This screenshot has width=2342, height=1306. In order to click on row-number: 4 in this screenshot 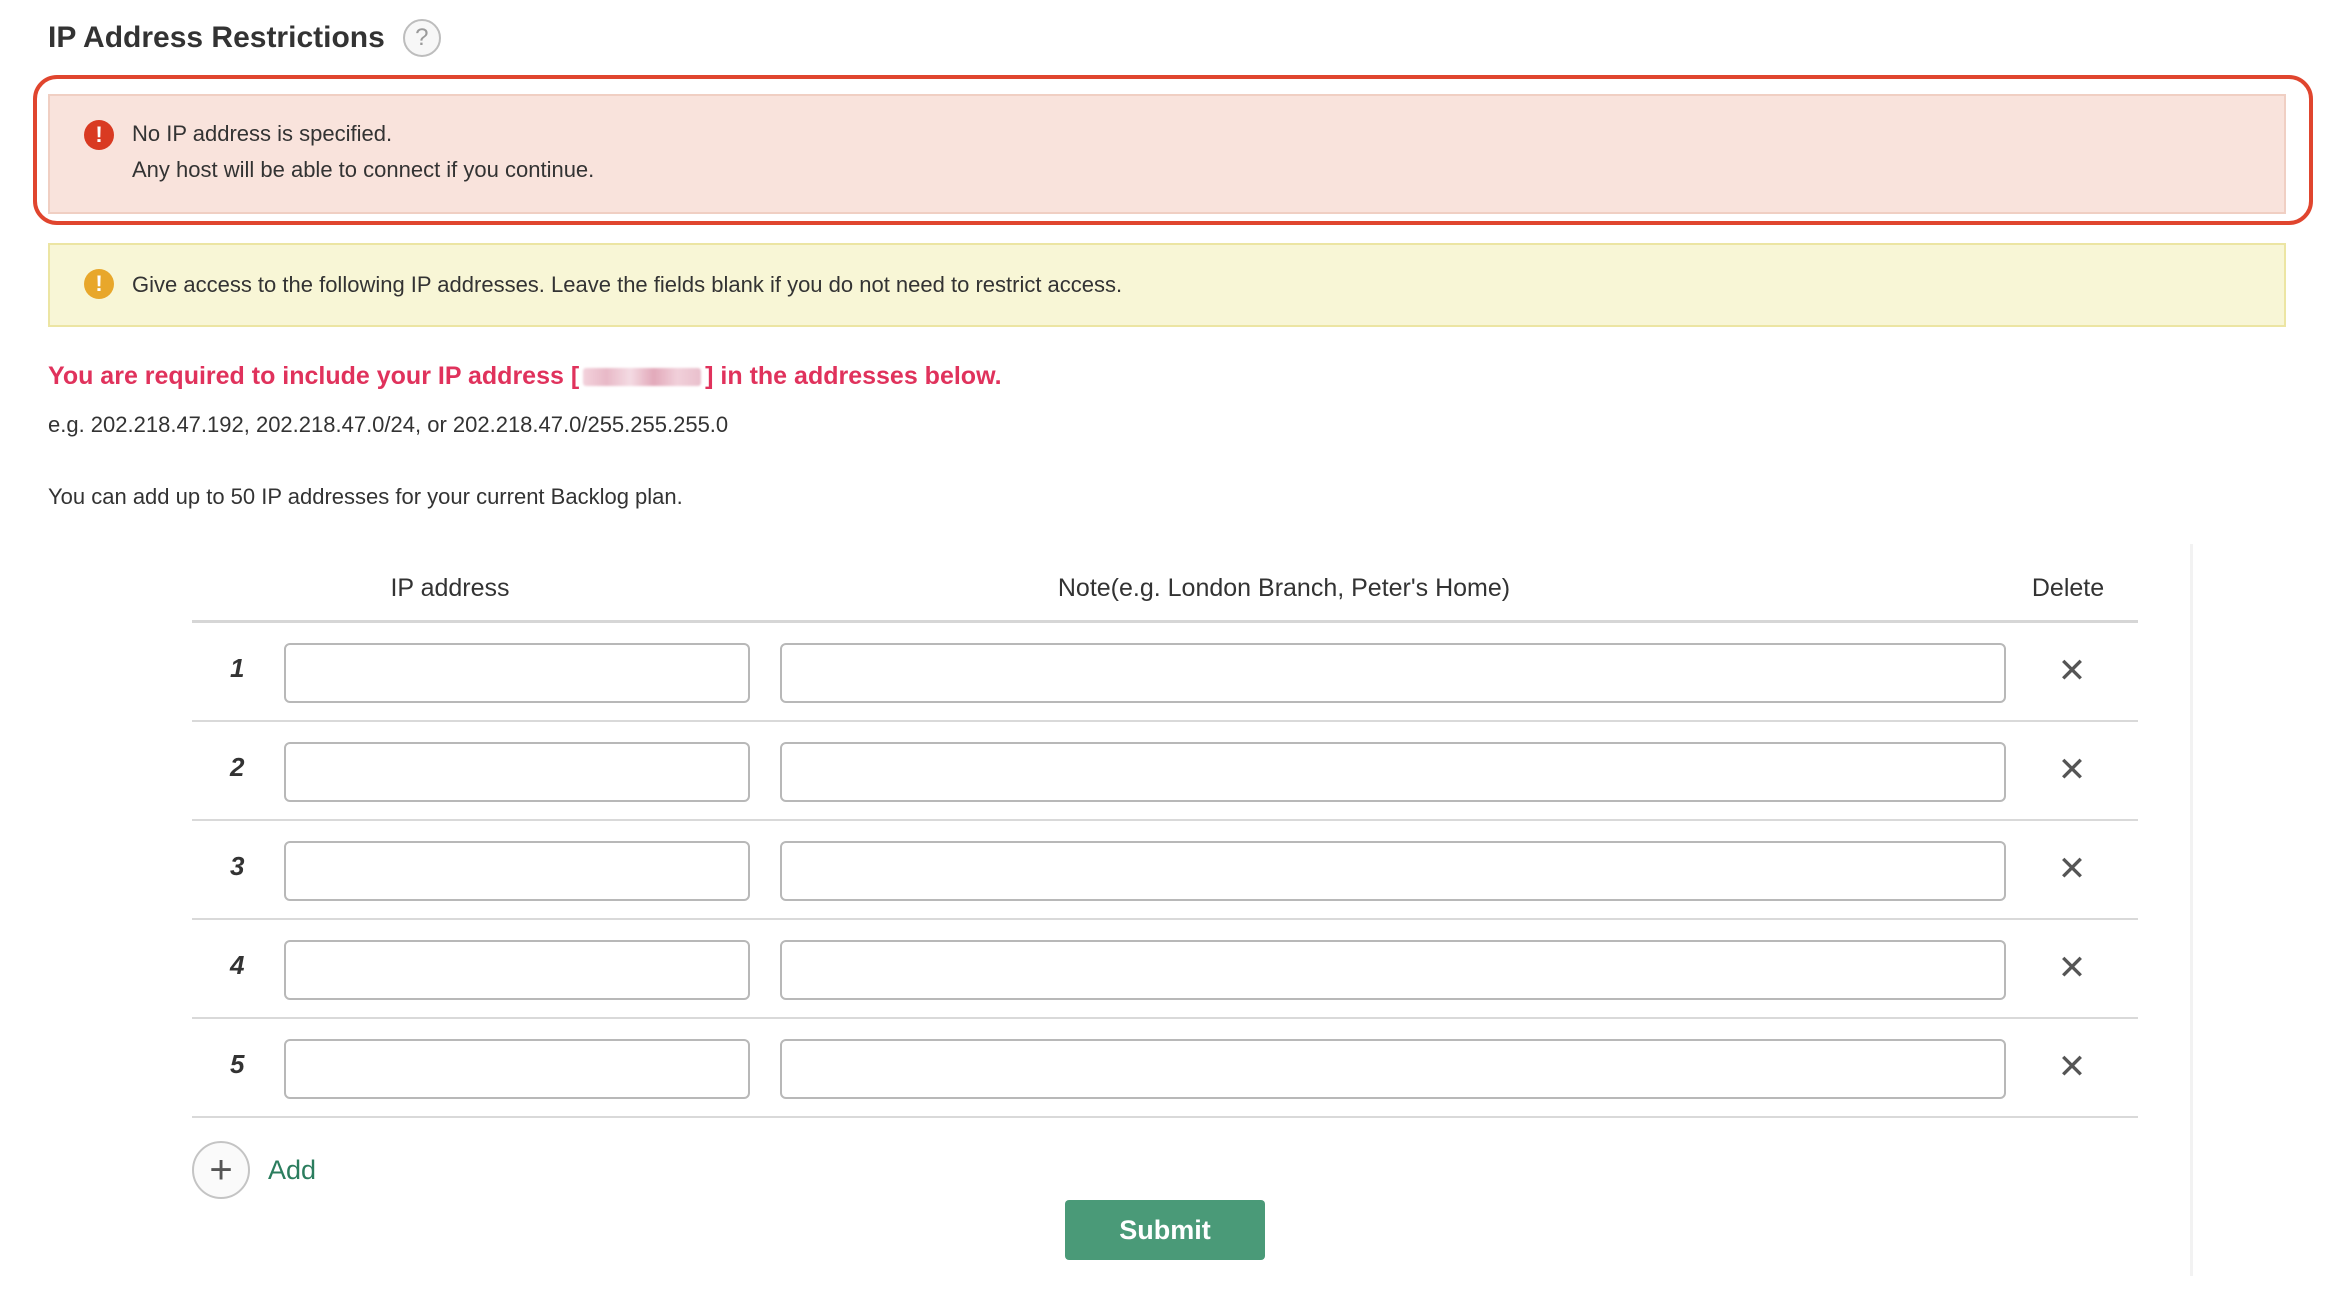, I will do `click(237, 965)`.